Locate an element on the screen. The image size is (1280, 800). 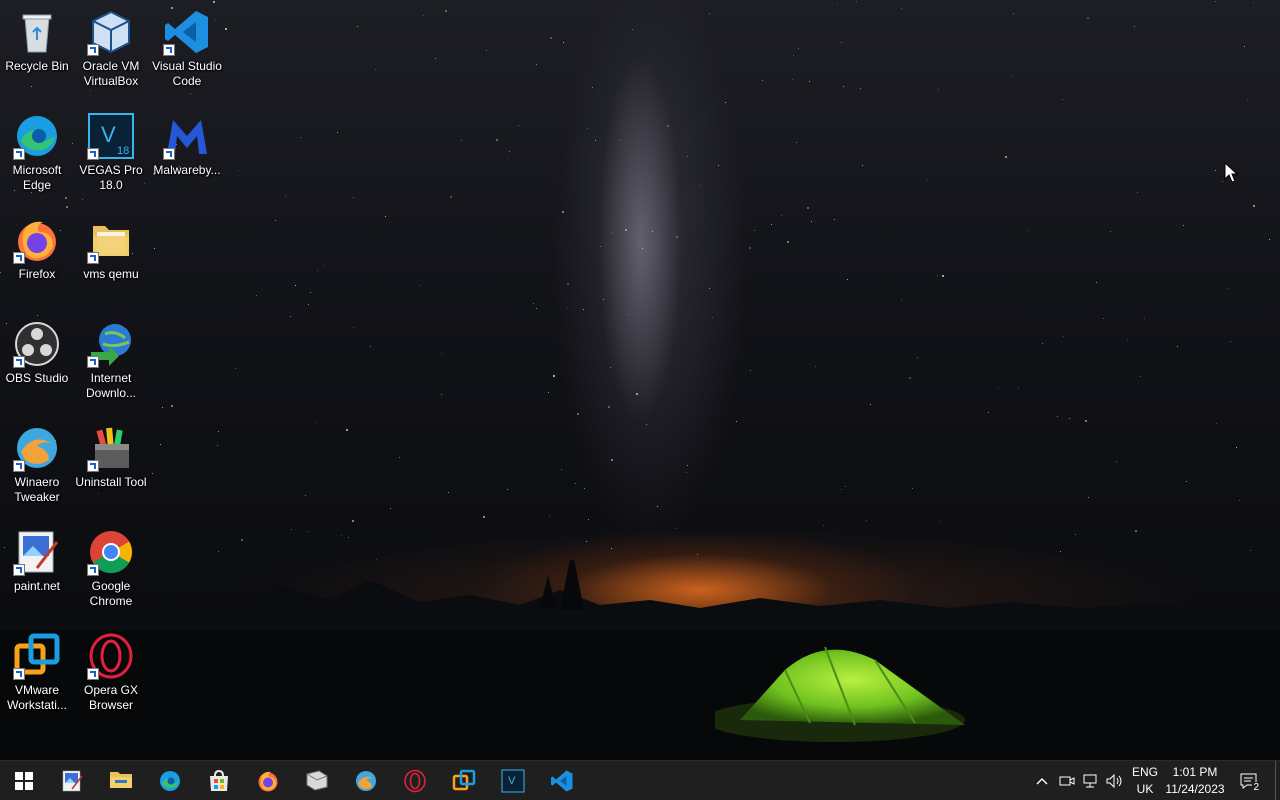
desktop-icon-obs: OBS Studio is located at coordinates (37, 349).